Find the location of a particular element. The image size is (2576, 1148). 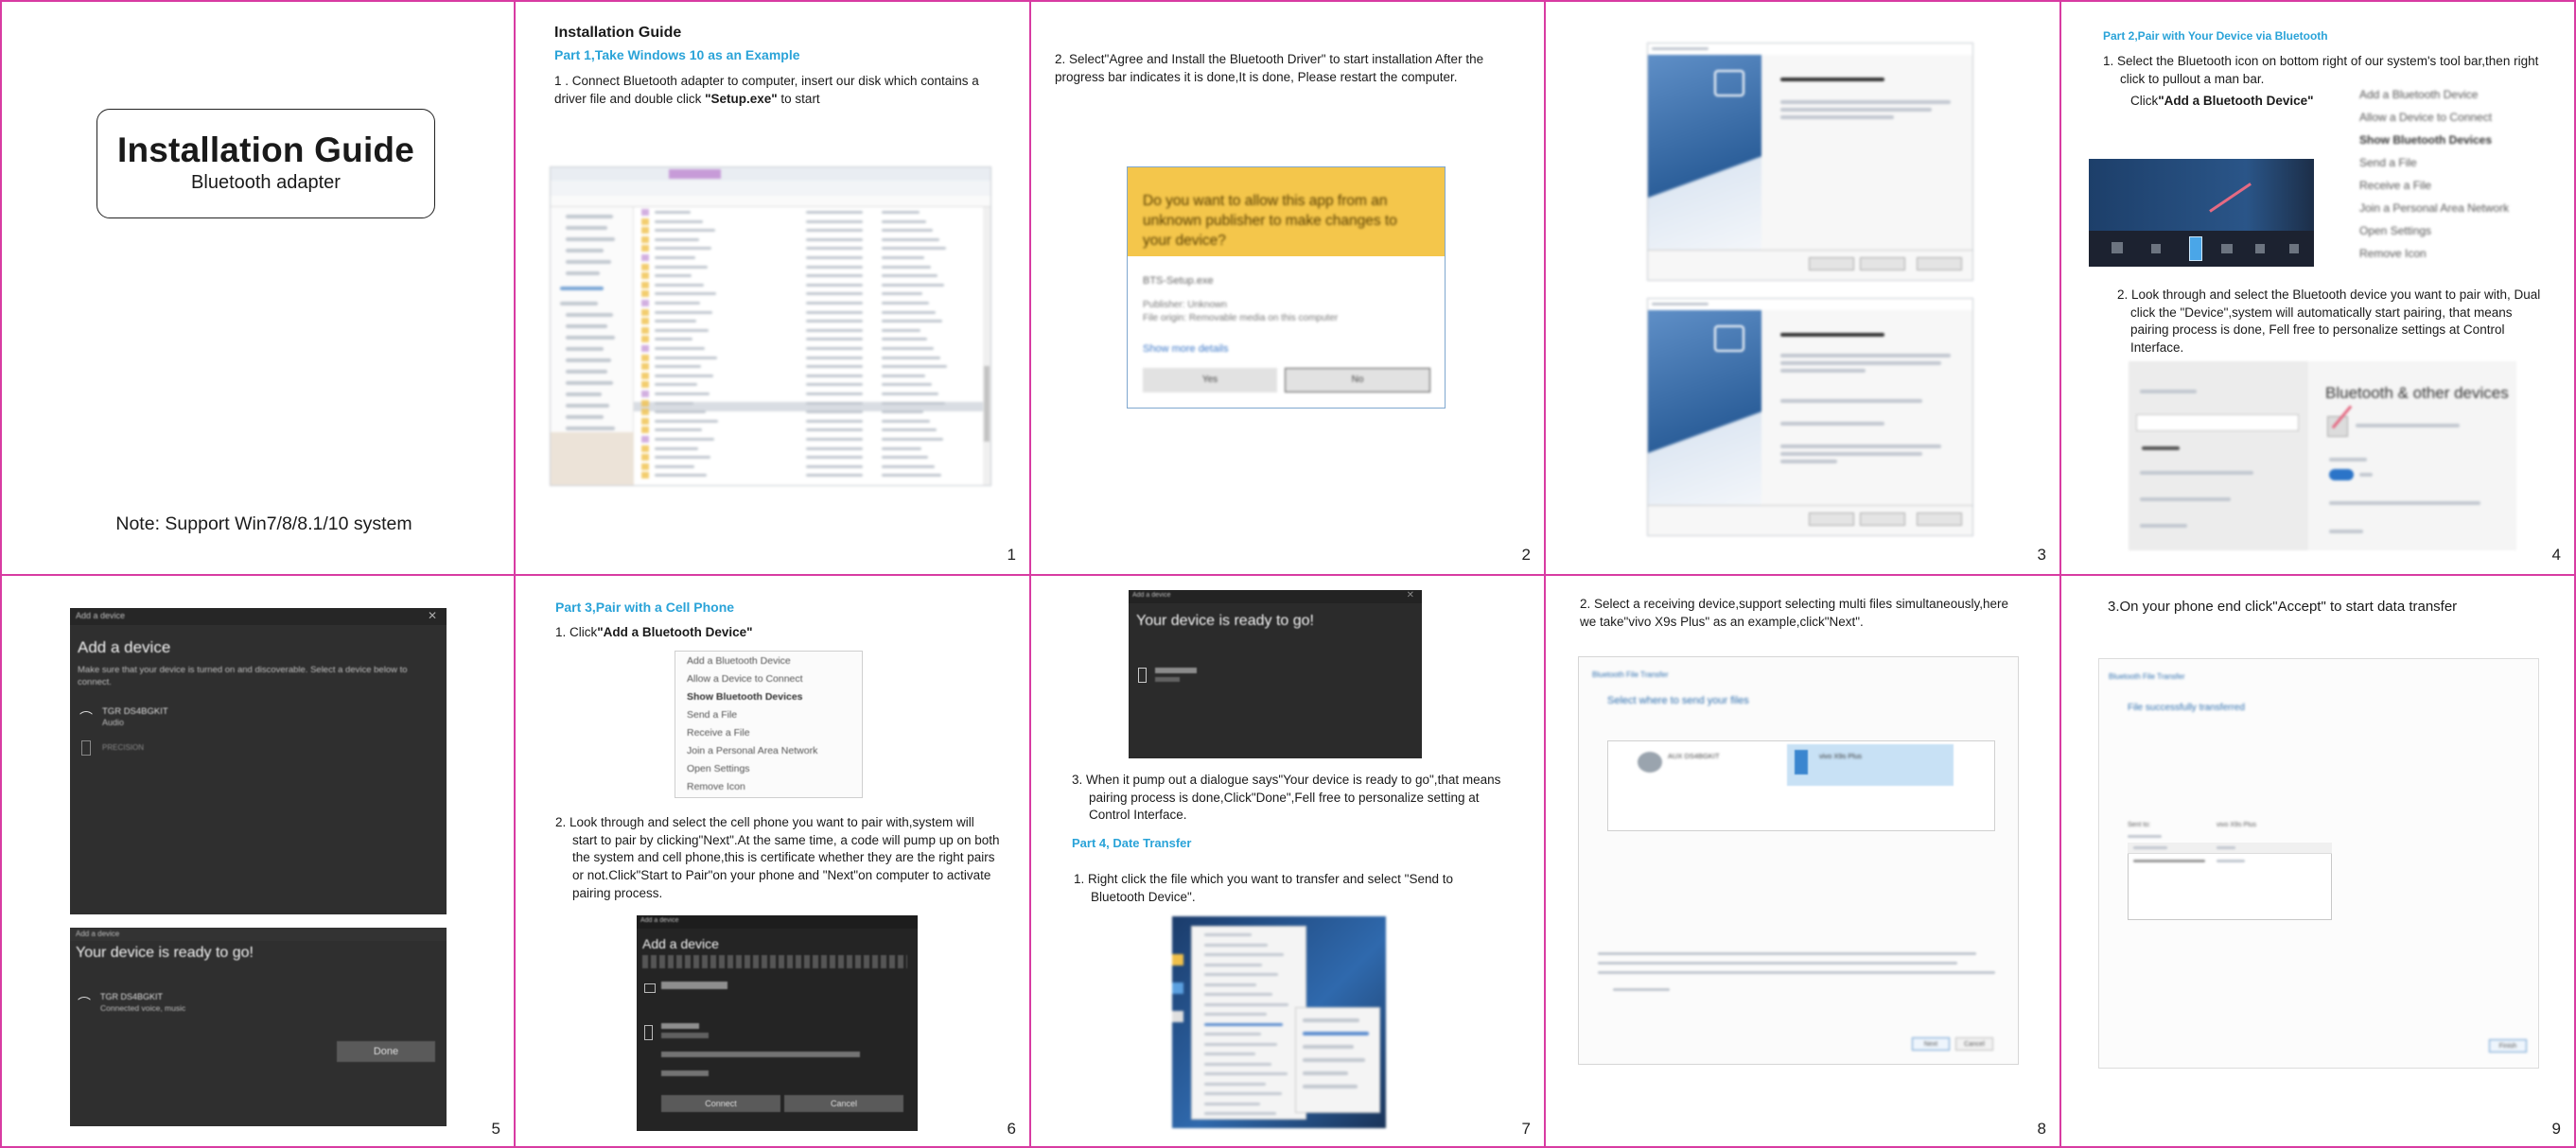

device-status: Connected voice, music is located at coordinates (143, 1008).